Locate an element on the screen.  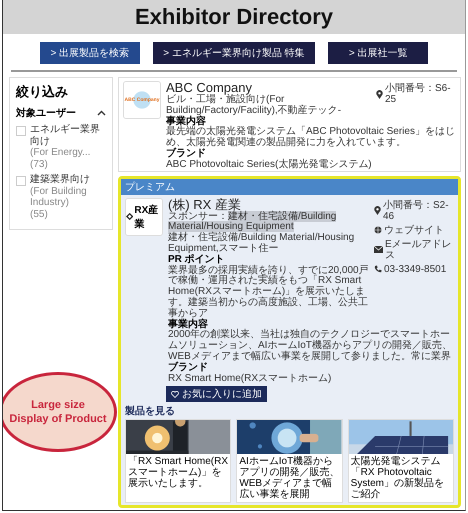
section-text: 最先端の太陽光発電システム「ABC Photovoltaic Series」をはじめ、太陽光発電関連の製品開発に力を入れています。 is located at coordinates (311, 137).